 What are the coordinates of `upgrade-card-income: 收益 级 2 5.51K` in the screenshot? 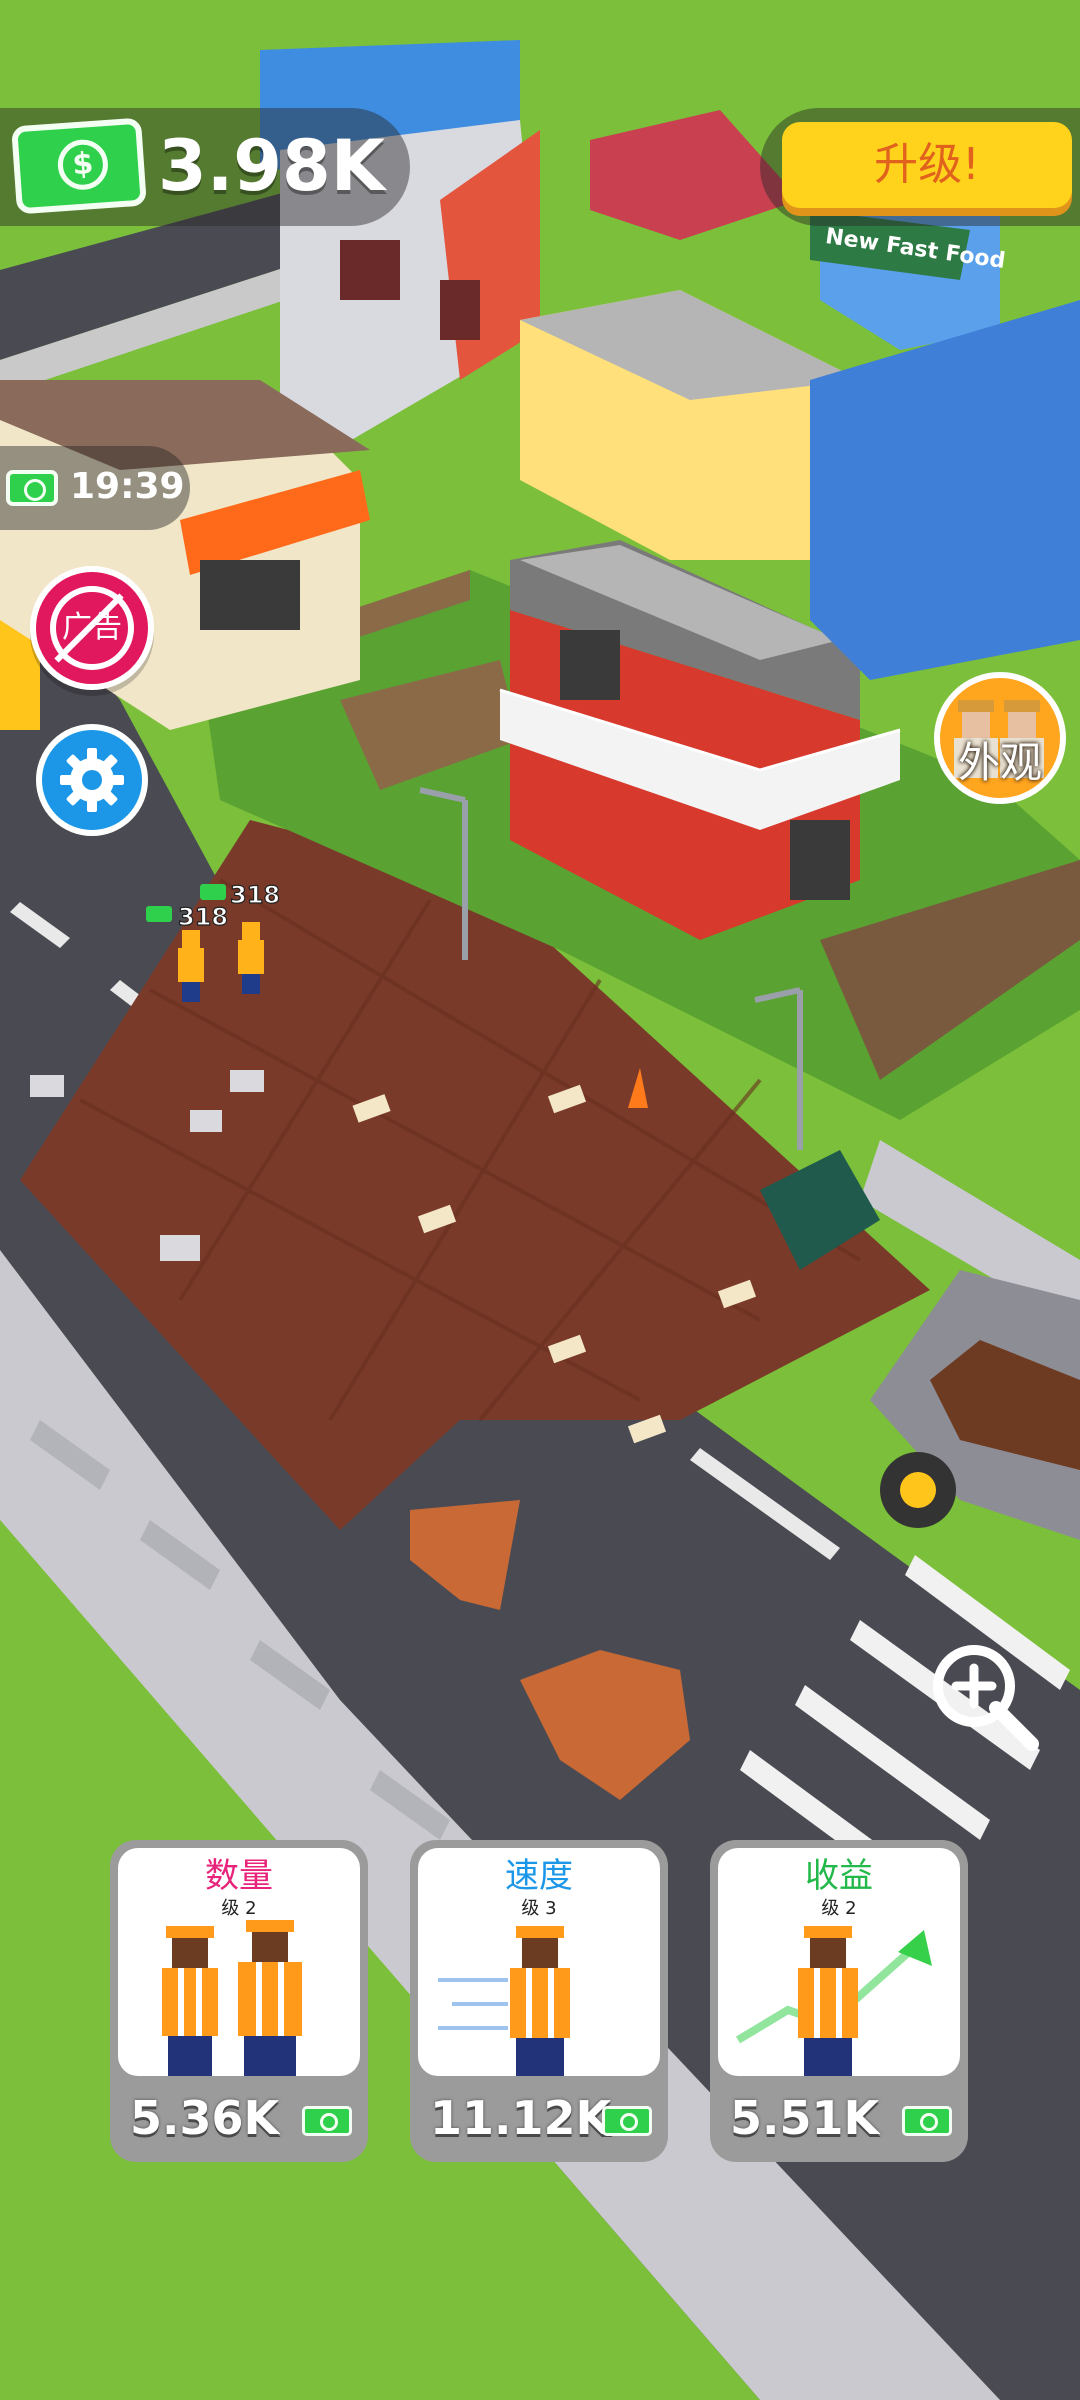 It's located at (839, 2001).